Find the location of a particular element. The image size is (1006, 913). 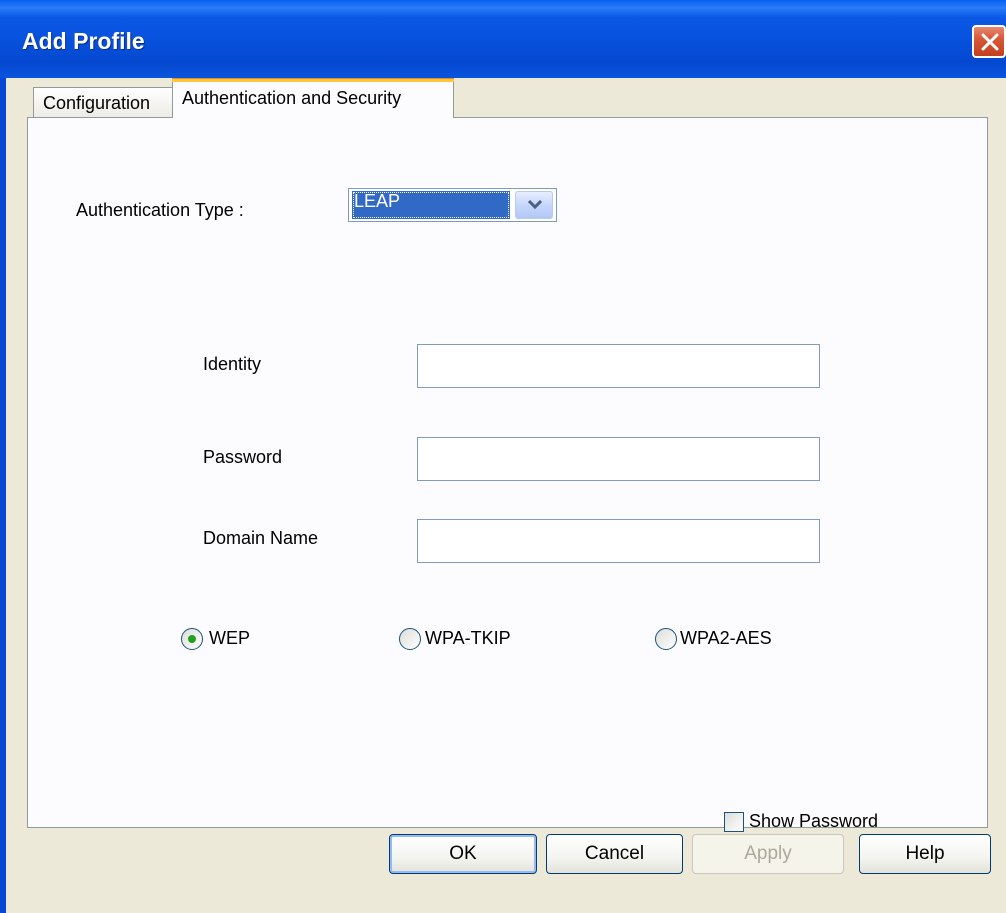

wep-label: WEP is located at coordinates (229, 638).